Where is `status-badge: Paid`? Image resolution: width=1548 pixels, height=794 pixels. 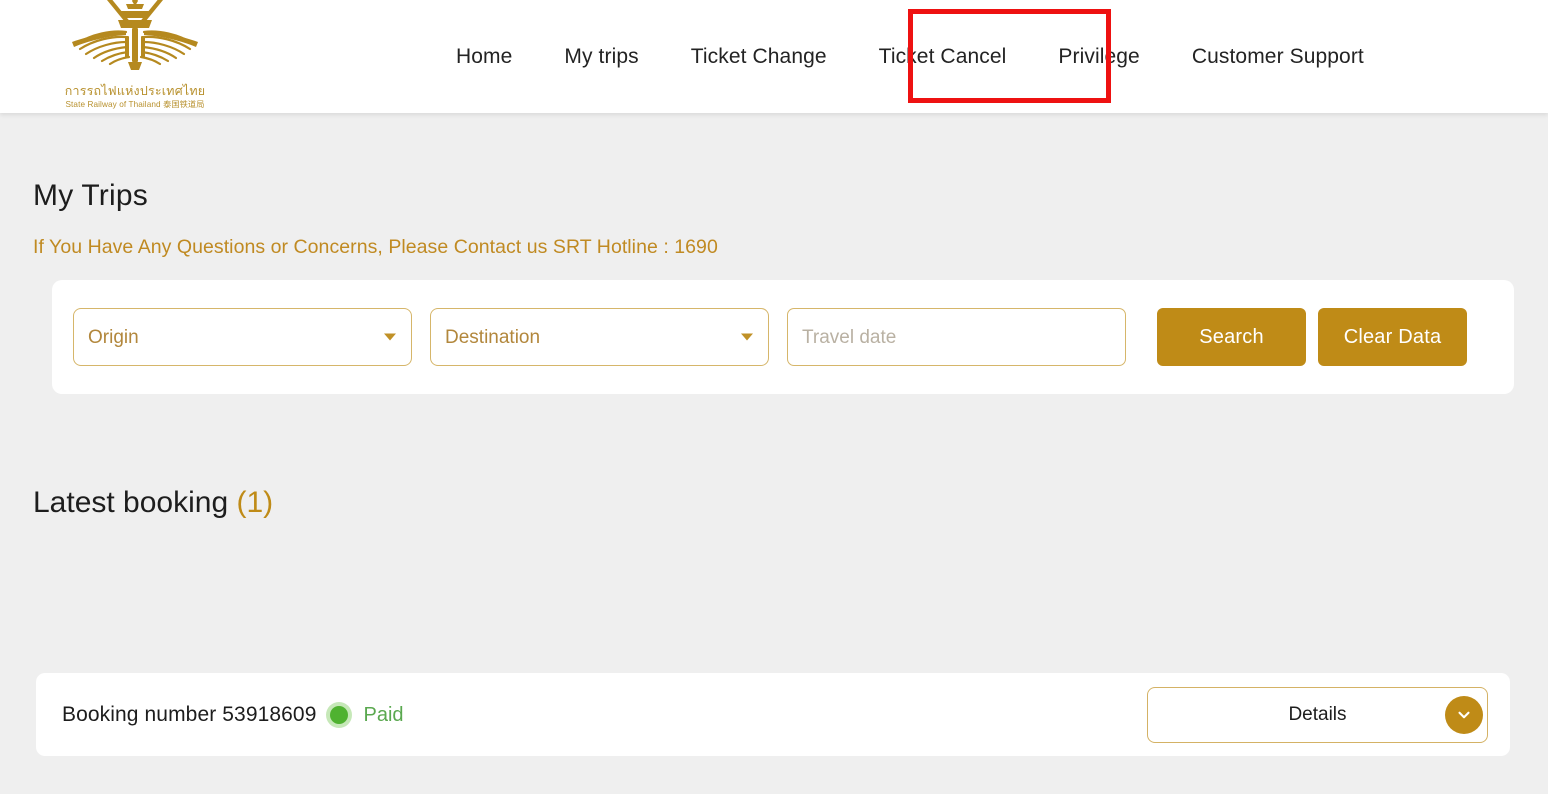 status-badge: Paid is located at coordinates (383, 714).